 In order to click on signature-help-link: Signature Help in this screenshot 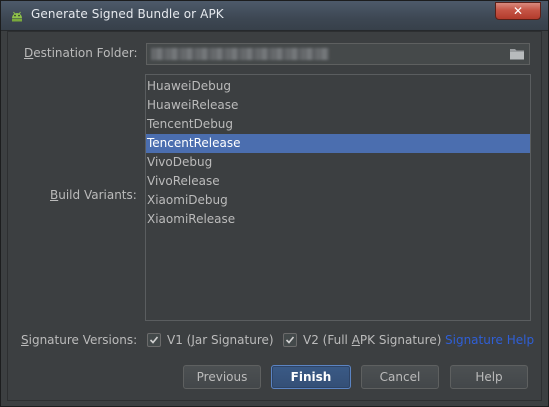, I will do `click(489, 340)`.